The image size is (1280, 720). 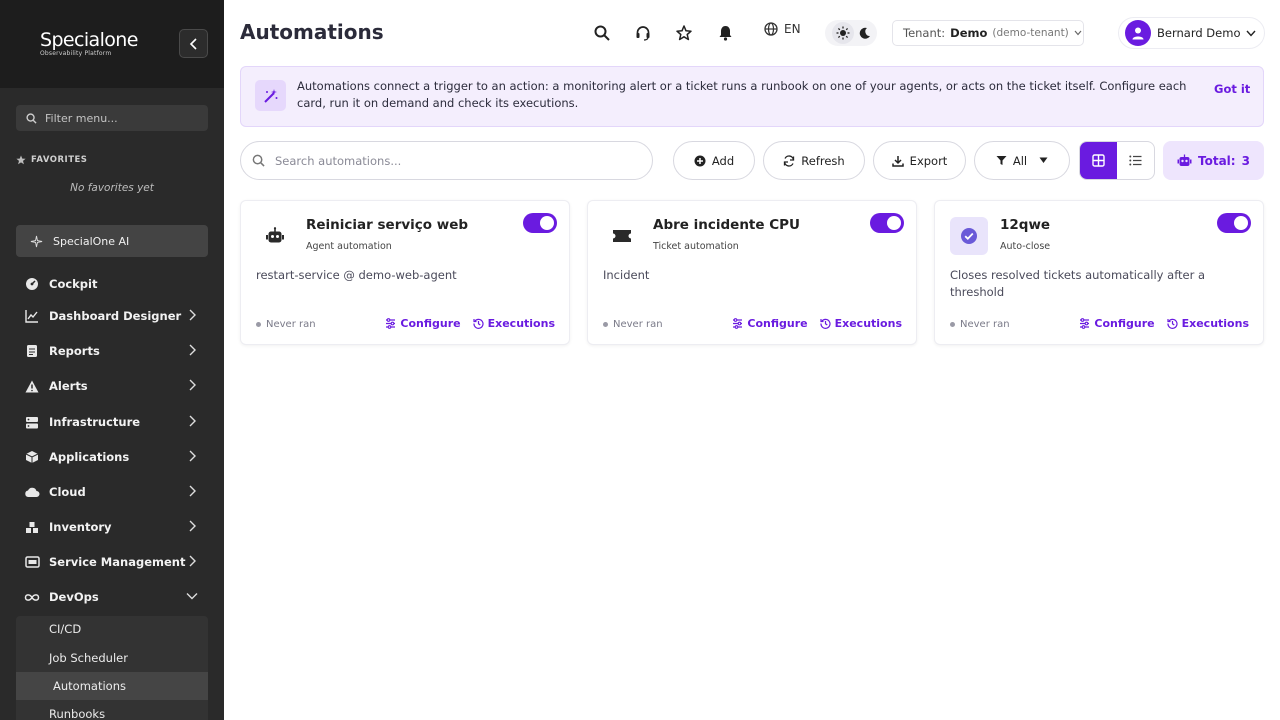 I want to click on logo-name: Specialone, so click(x=89, y=40).